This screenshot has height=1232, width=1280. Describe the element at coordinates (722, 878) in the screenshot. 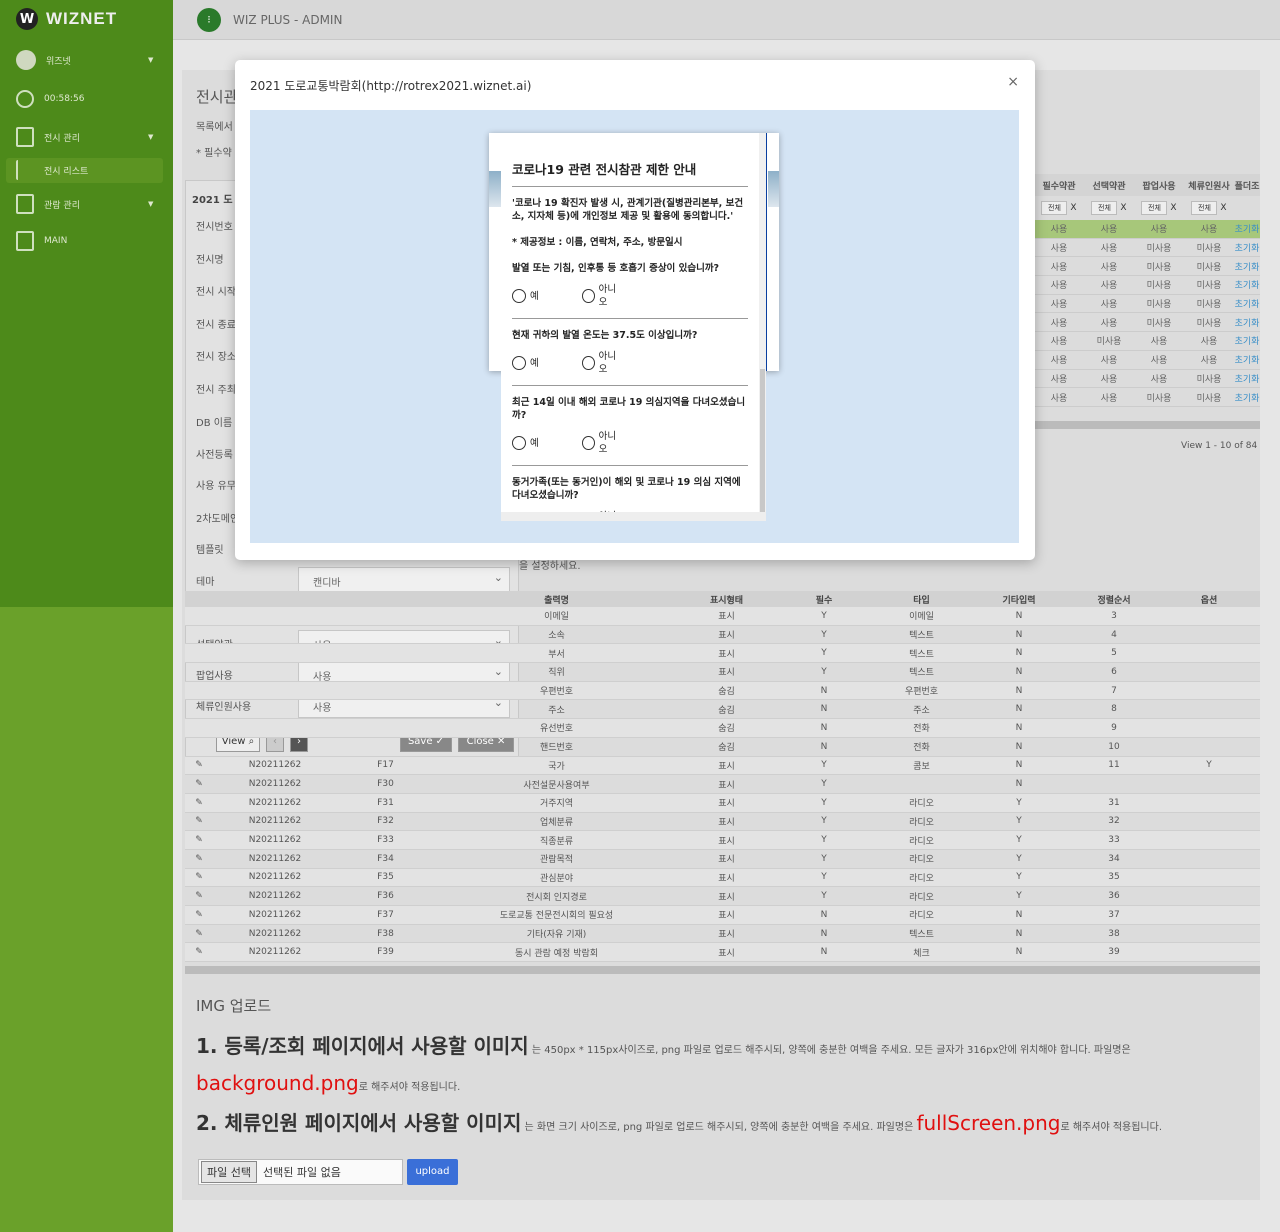

I see `table-row: ✎ N20211262 F35 관심분야 표시 Y 라디오 Y 35` at that location.